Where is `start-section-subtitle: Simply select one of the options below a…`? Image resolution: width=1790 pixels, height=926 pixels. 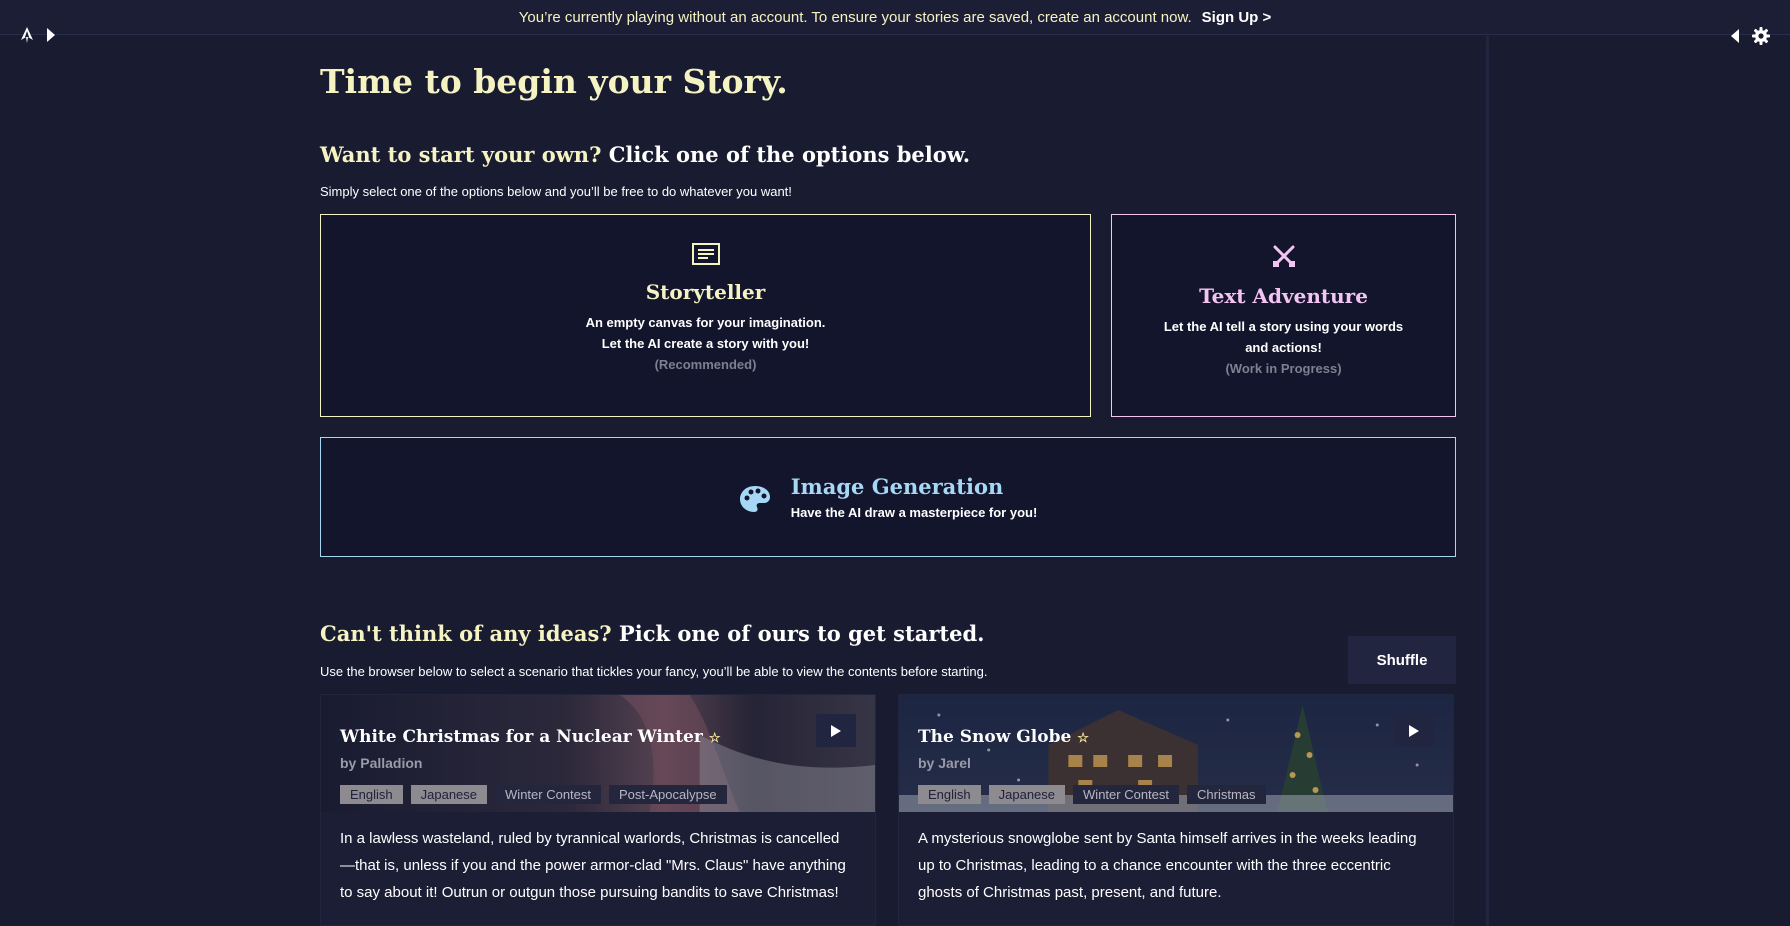 start-section-subtitle: Simply select one of the options below a… is located at coordinates (556, 191).